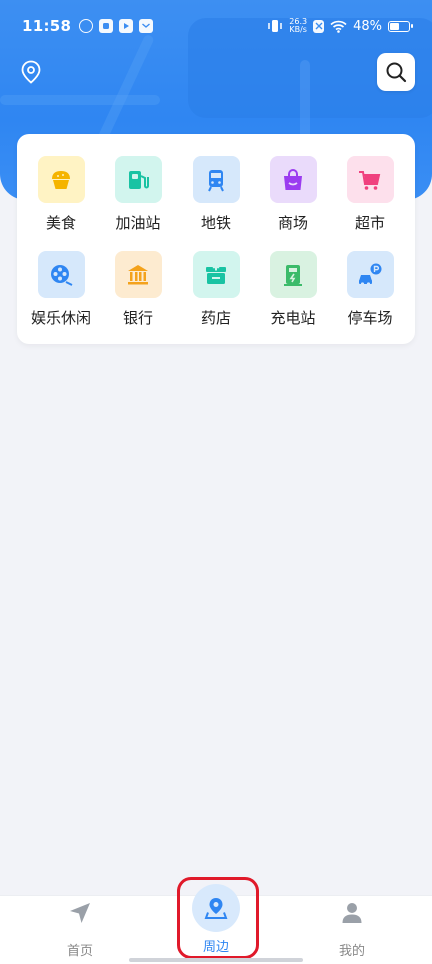 This screenshot has height=964, width=432. I want to click on leaf-app-icon, so click(86, 26).